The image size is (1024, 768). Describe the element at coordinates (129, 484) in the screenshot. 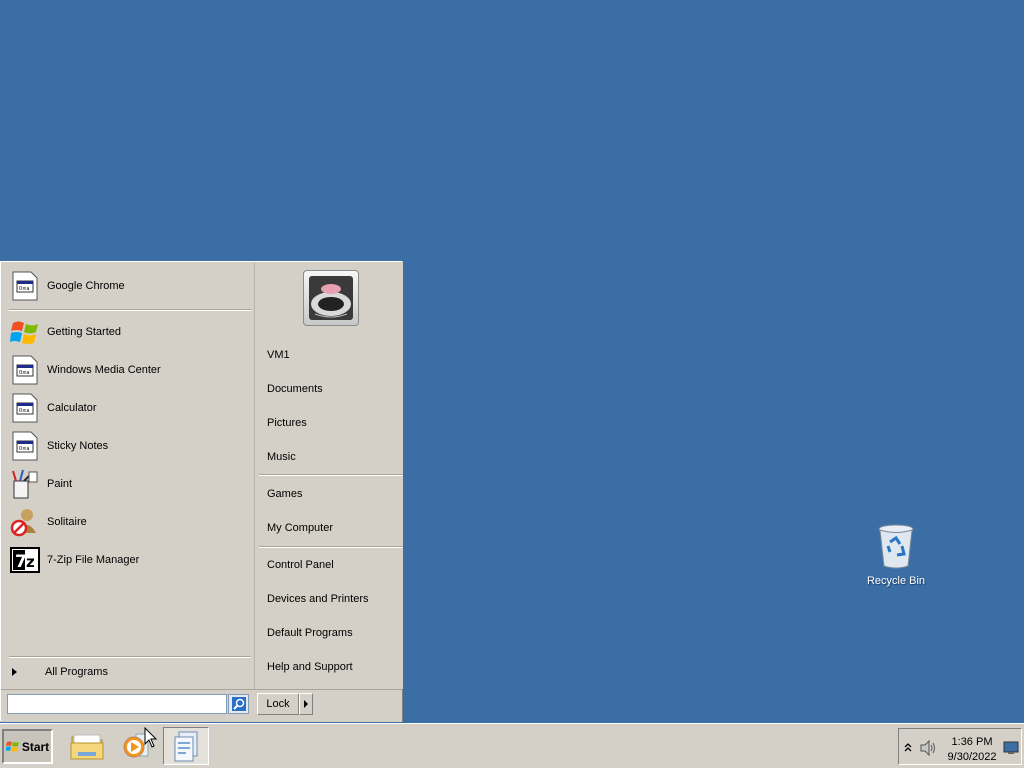

I see `program-paint: Paint` at that location.